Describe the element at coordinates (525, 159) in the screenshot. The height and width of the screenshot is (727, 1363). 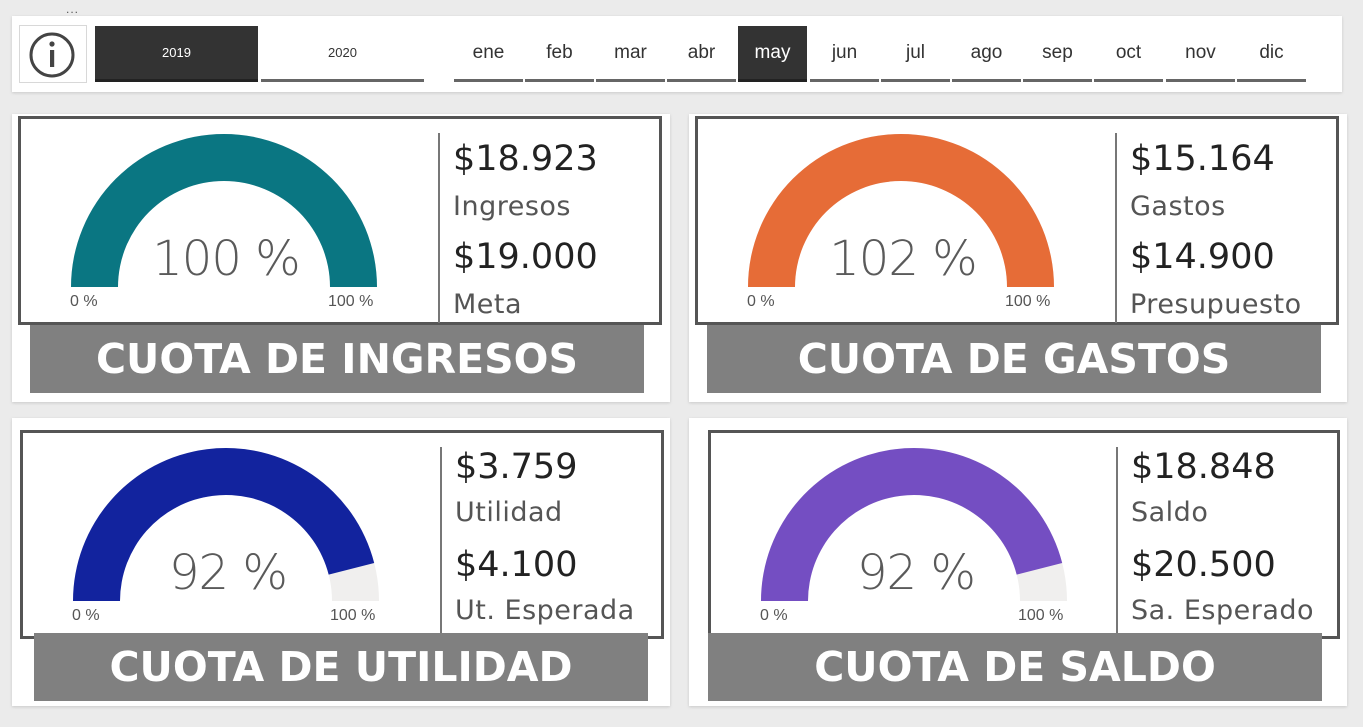
I see `kpi-value-primary: $18.923` at that location.